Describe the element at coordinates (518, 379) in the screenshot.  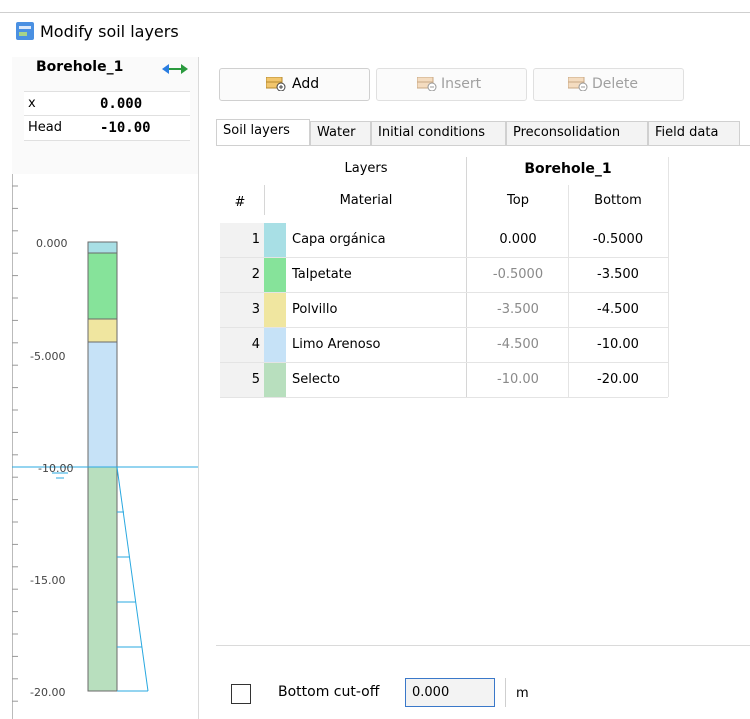
I see `layer-top: -10.00` at that location.